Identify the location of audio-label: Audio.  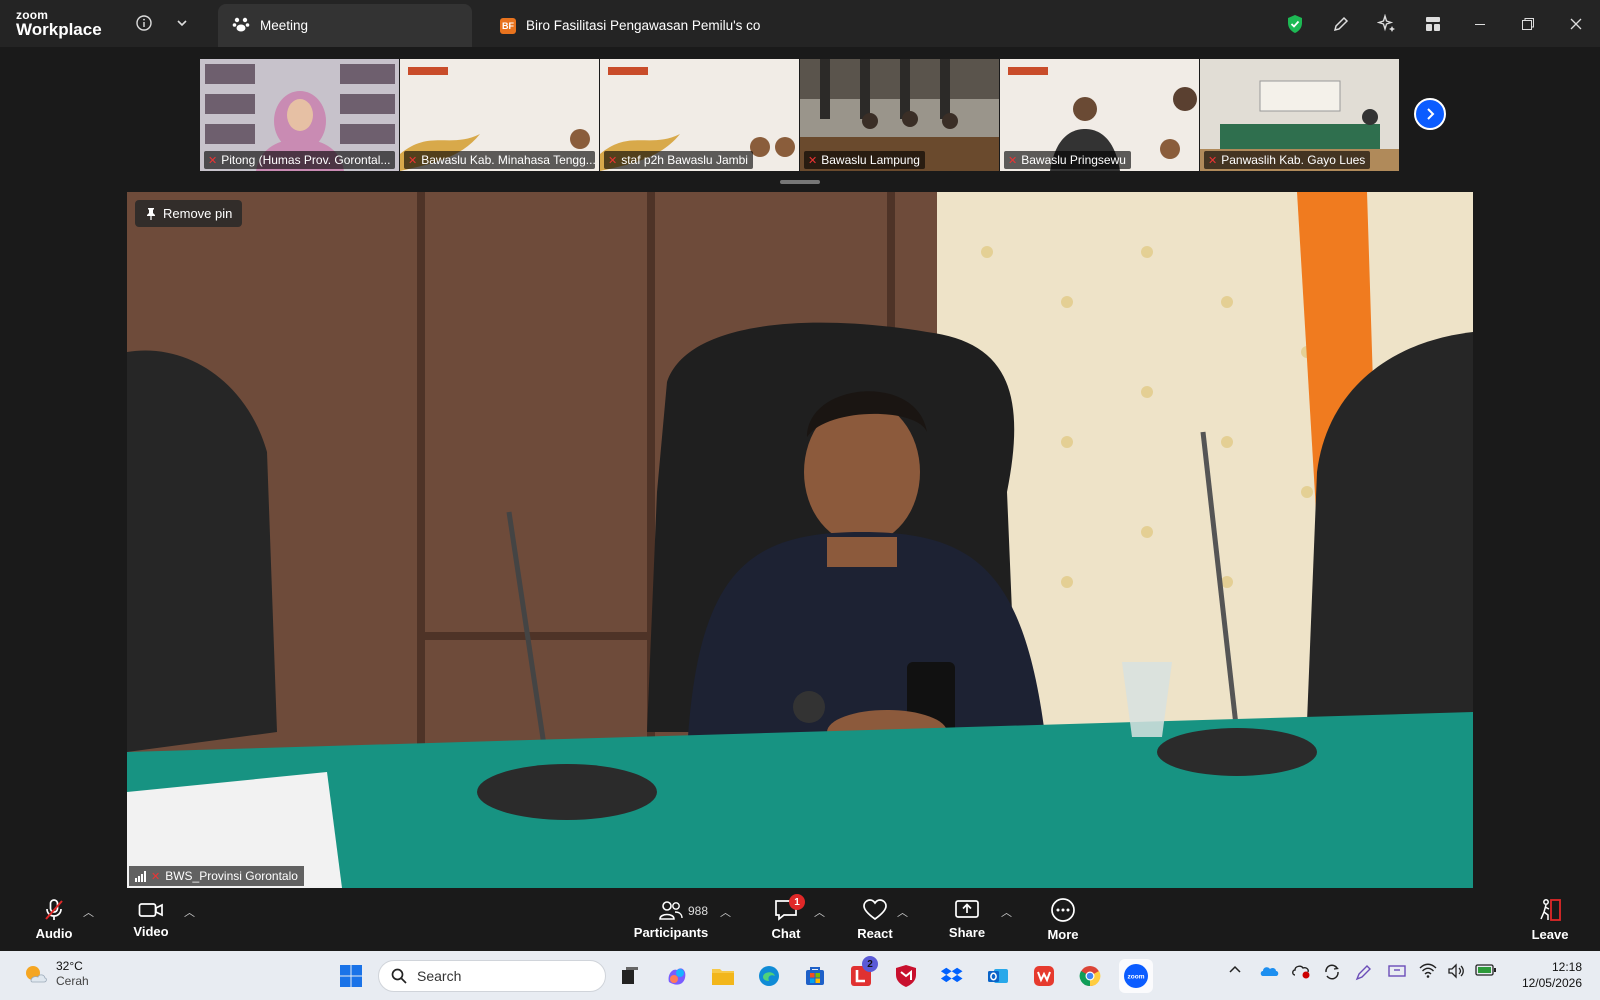
(54, 933).